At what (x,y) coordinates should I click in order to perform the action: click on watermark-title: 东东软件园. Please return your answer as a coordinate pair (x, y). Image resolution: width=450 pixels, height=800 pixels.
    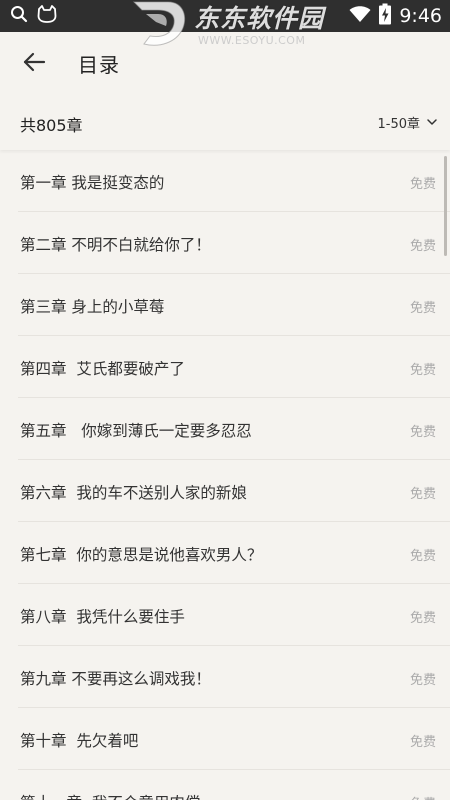
    Looking at the image, I should click on (259, 18).